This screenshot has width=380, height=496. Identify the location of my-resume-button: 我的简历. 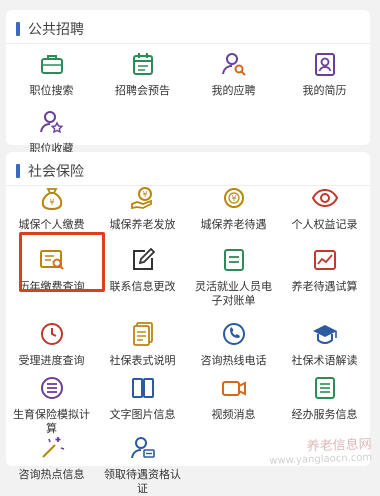
(324, 74).